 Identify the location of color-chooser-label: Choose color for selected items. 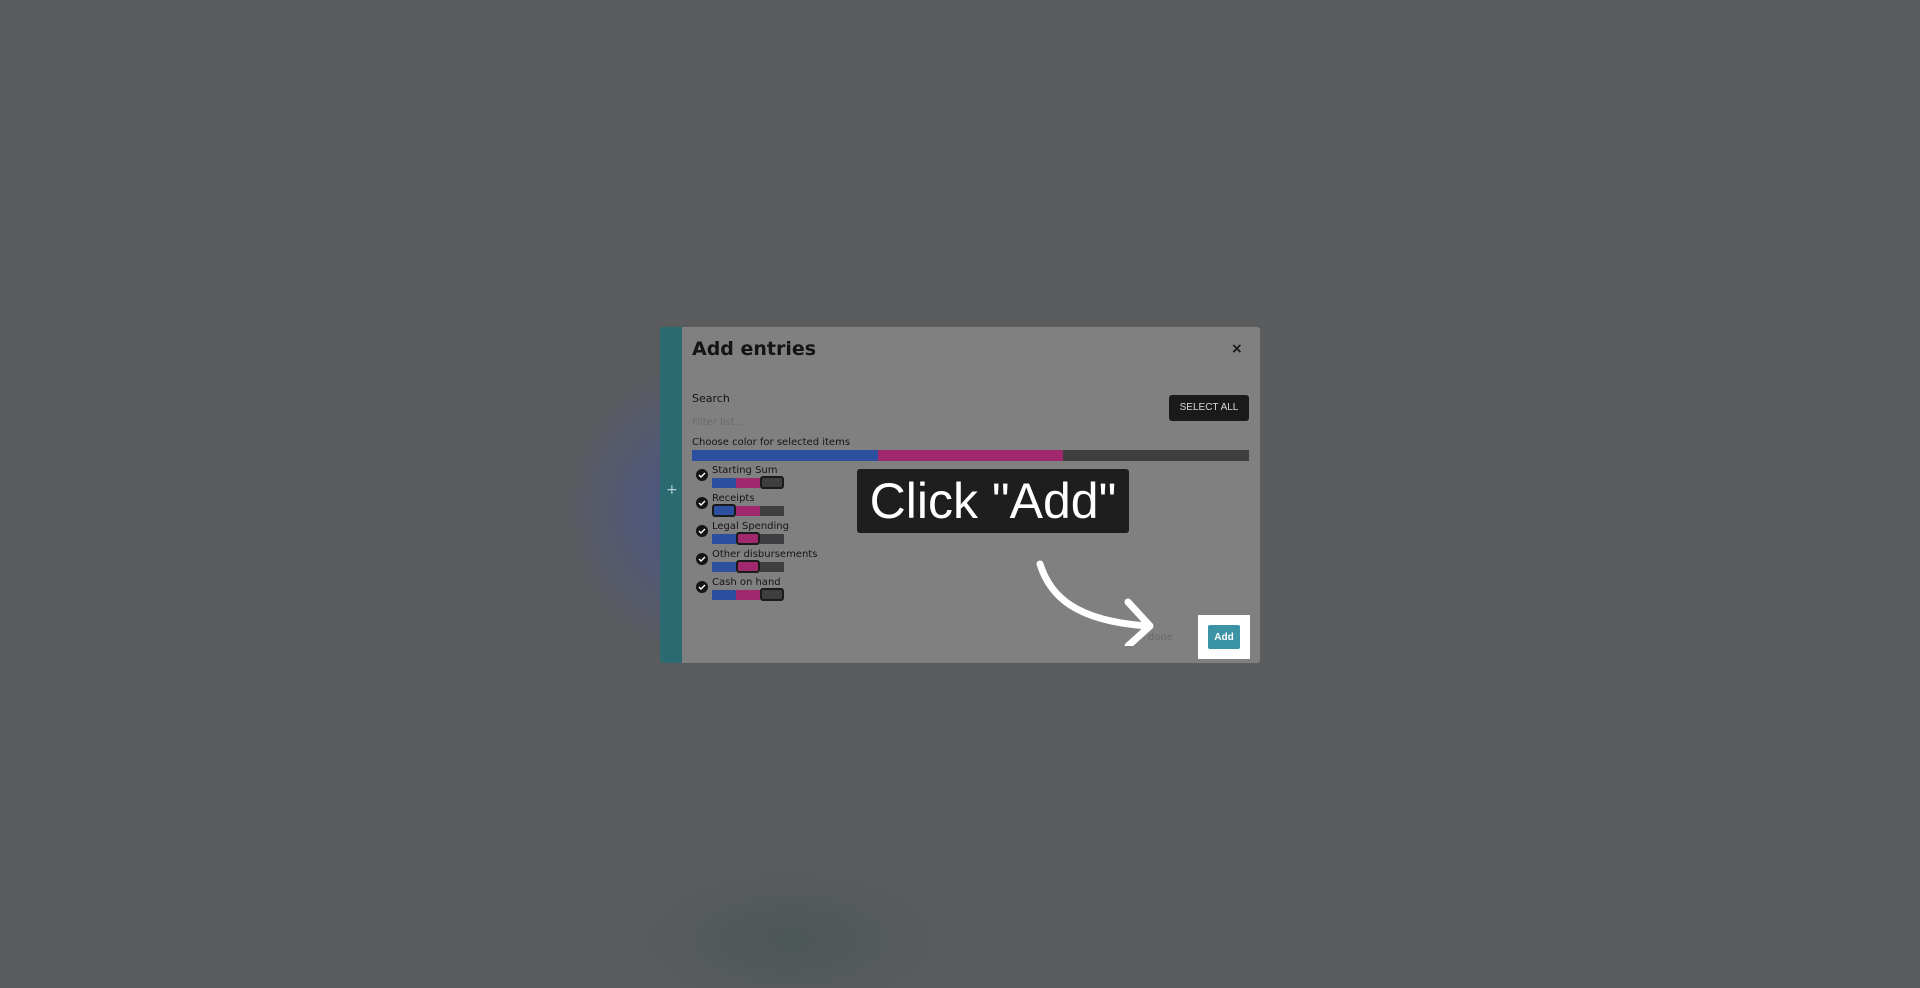
(771, 442).